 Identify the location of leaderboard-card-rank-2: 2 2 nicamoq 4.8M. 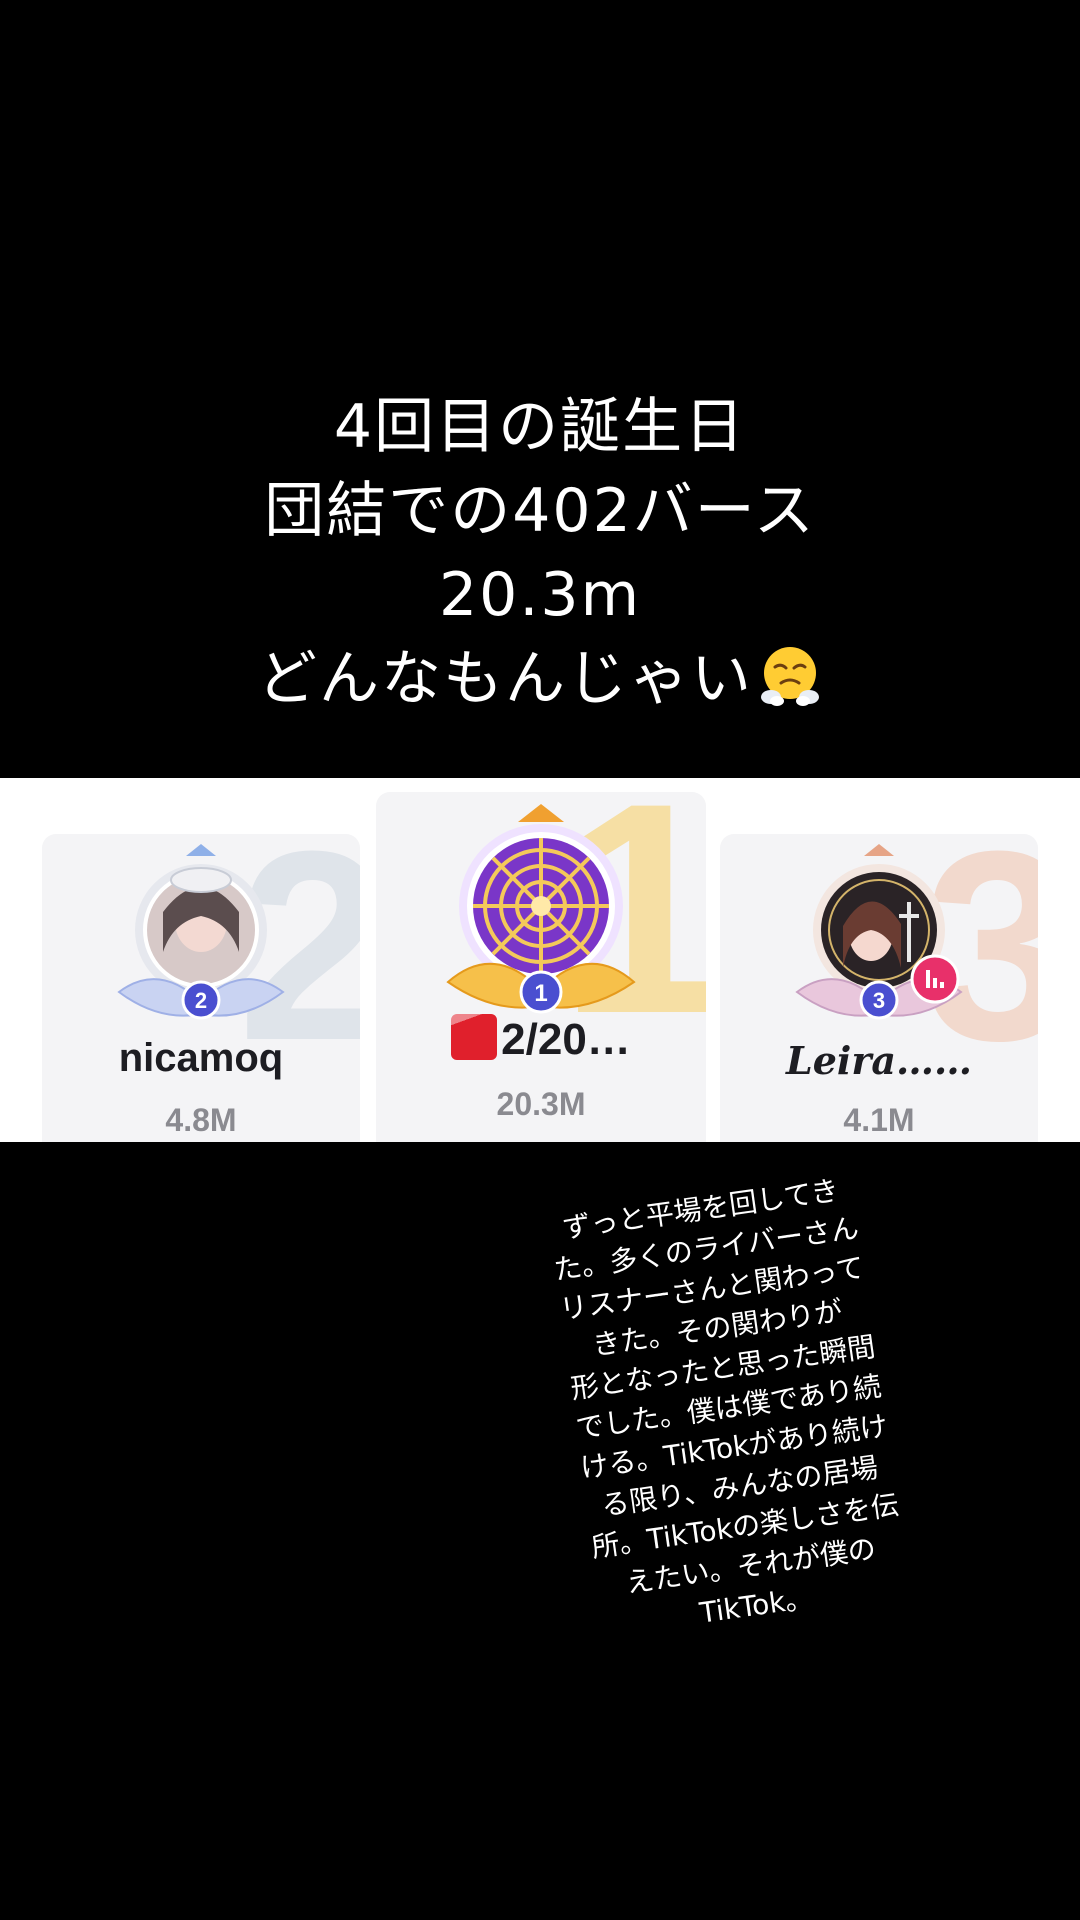
(201, 988).